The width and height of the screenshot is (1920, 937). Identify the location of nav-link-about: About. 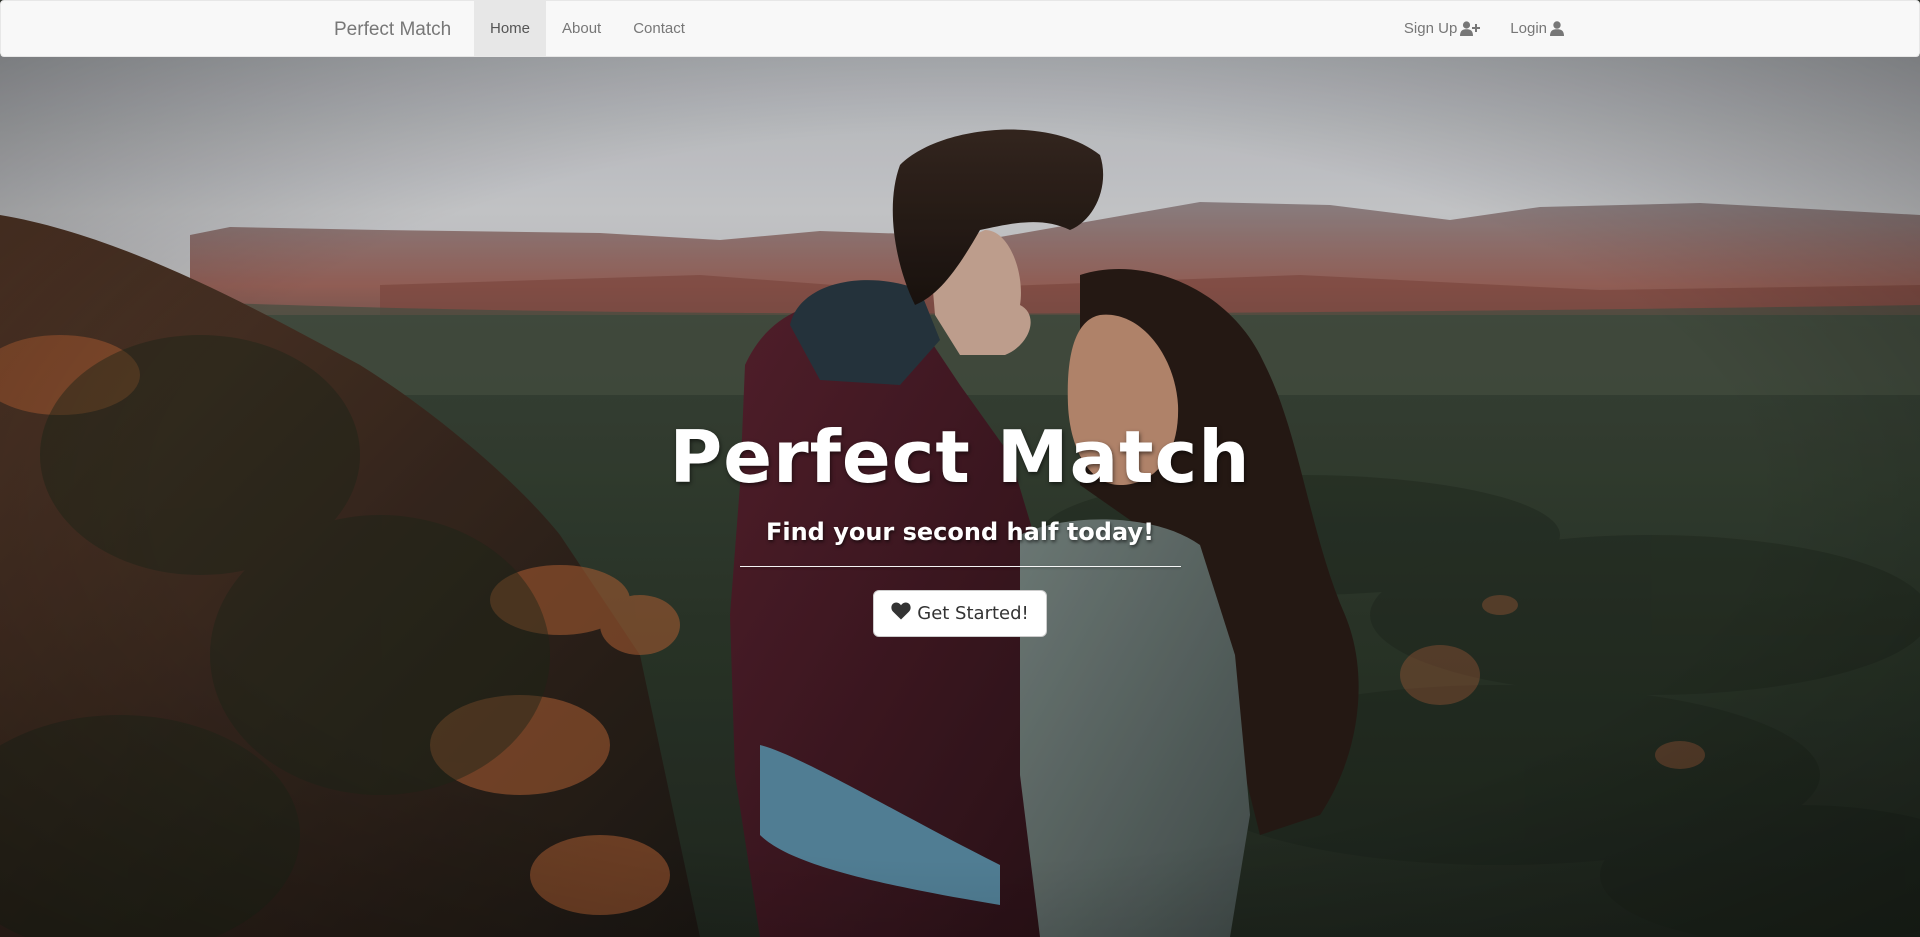
(581, 28).